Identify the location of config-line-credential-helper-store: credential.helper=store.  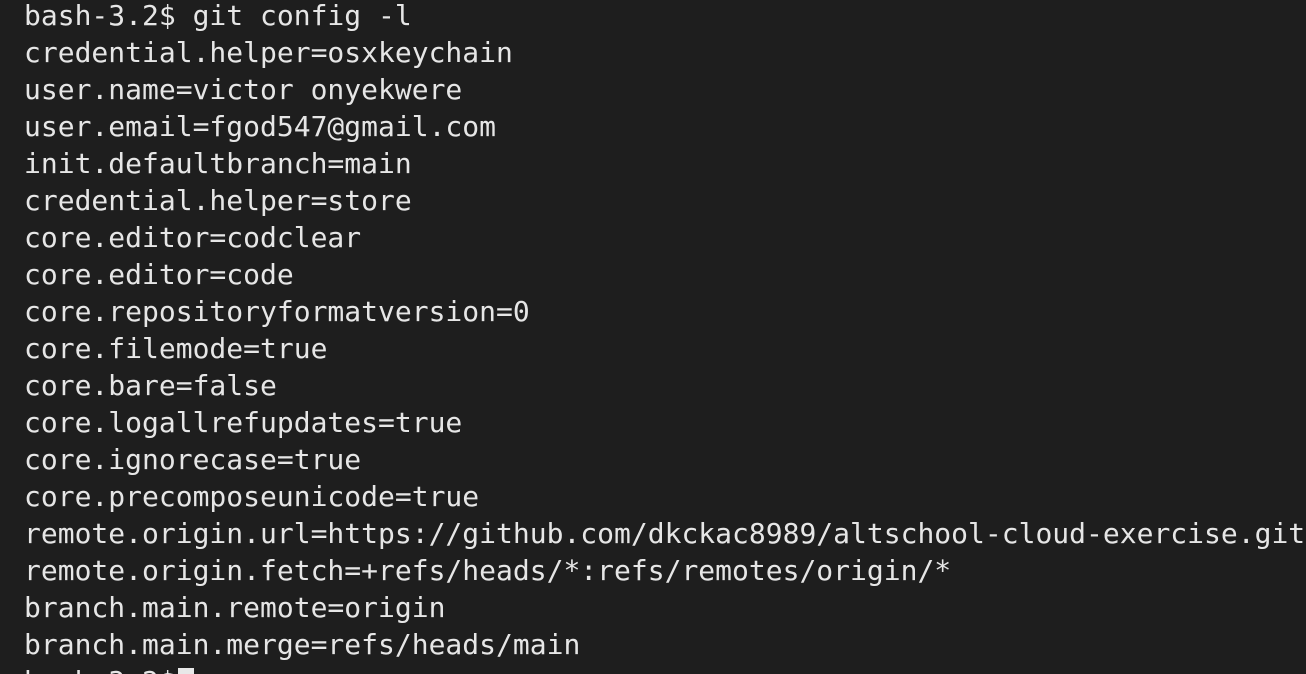
(218, 200).